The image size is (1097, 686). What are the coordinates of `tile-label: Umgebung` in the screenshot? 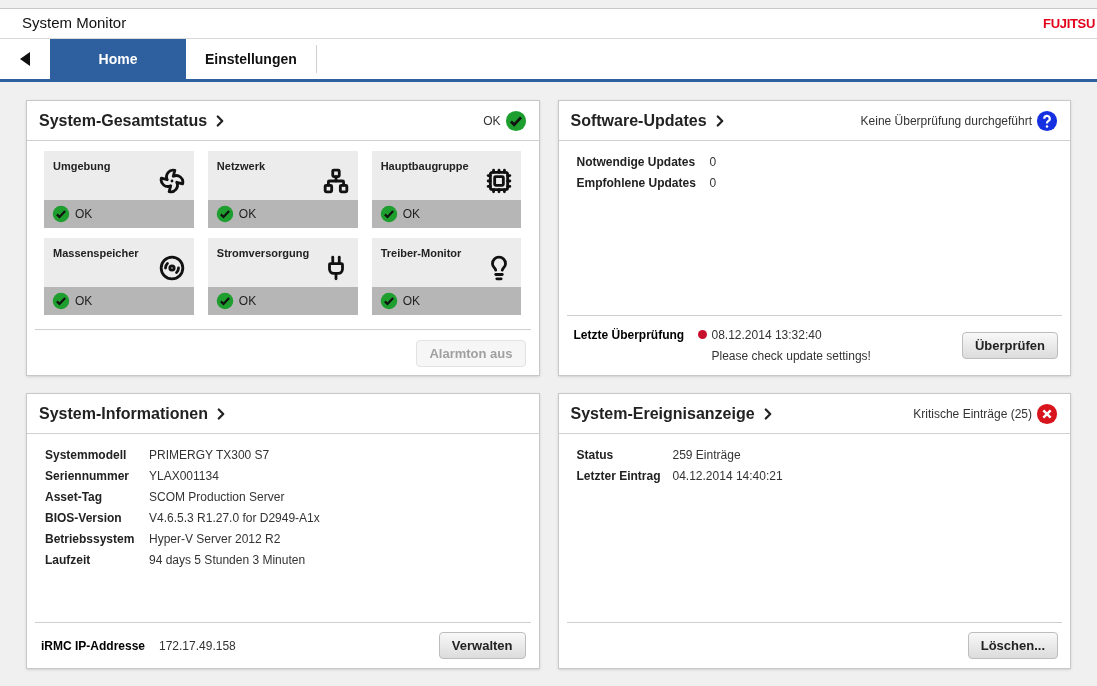 It's located at (82, 166).